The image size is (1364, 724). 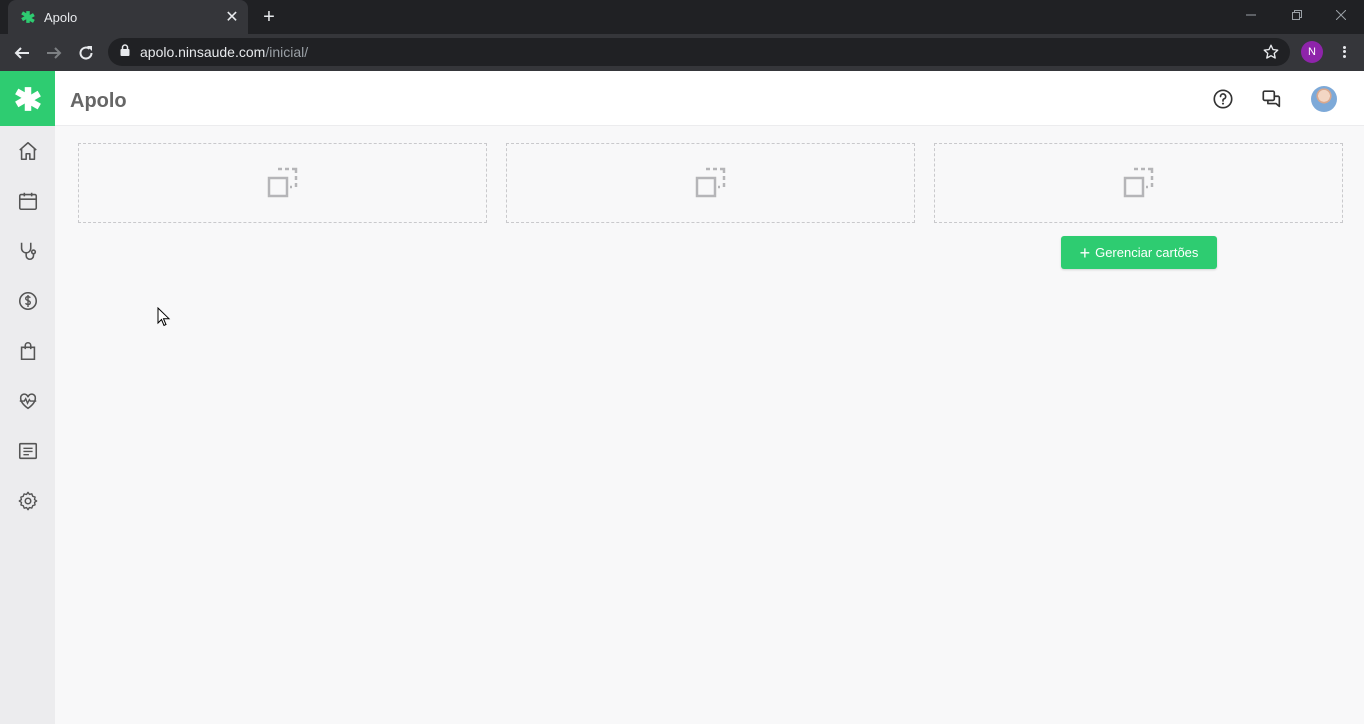 I want to click on sidebar, so click(x=27, y=425).